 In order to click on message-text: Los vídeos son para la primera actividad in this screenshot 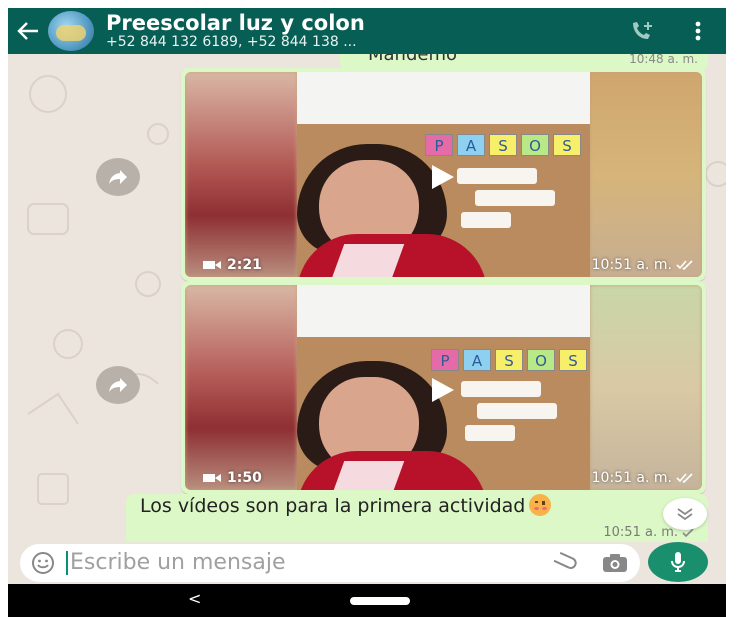, I will do `click(333, 506)`.